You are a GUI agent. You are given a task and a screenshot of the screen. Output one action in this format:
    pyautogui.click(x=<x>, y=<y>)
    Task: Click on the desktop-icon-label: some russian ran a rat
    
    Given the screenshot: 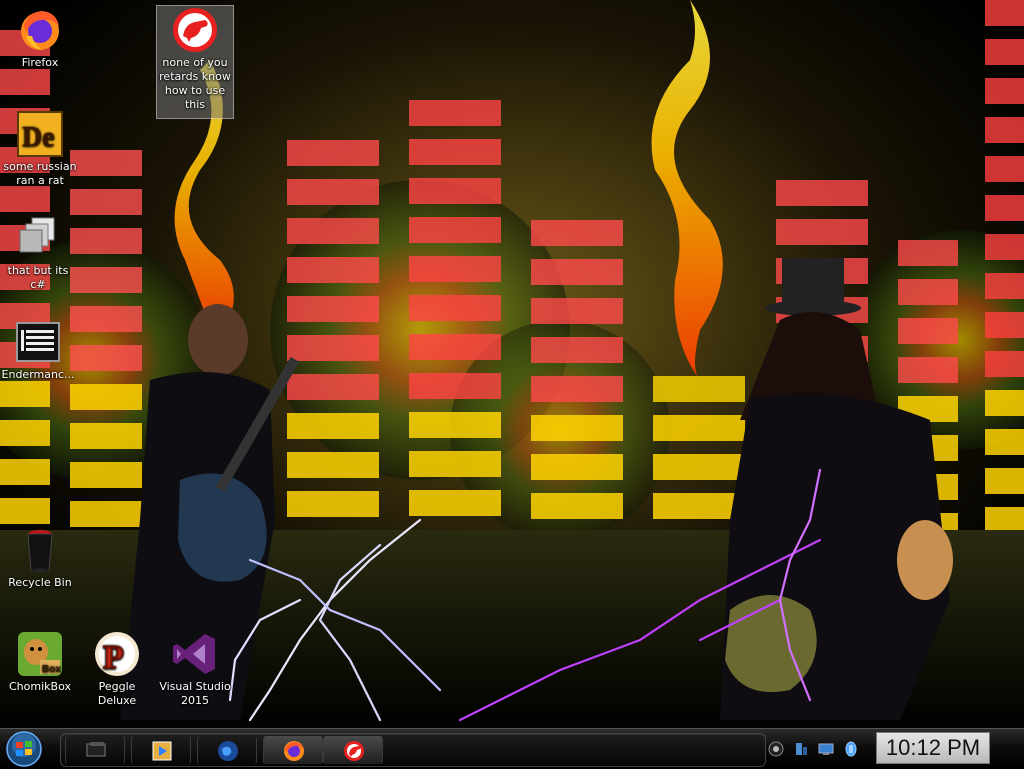 What is the action you would take?
    pyautogui.click(x=40, y=173)
    